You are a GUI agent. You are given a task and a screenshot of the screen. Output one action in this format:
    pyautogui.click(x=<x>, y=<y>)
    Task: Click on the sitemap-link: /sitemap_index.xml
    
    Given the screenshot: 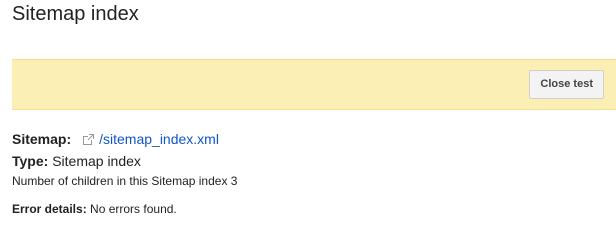 What is the action you would take?
    pyautogui.click(x=159, y=139)
    